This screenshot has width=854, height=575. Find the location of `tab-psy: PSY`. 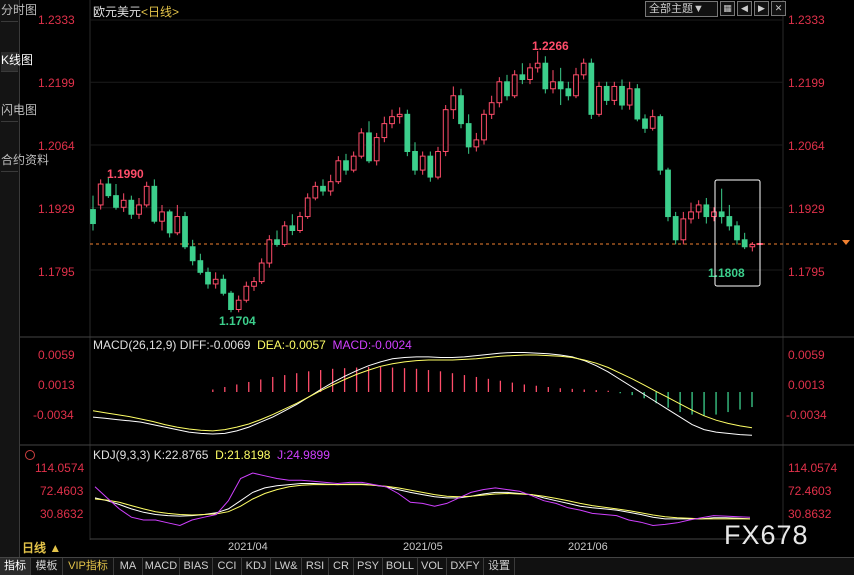

tab-psy: PSY is located at coordinates (368, 566).